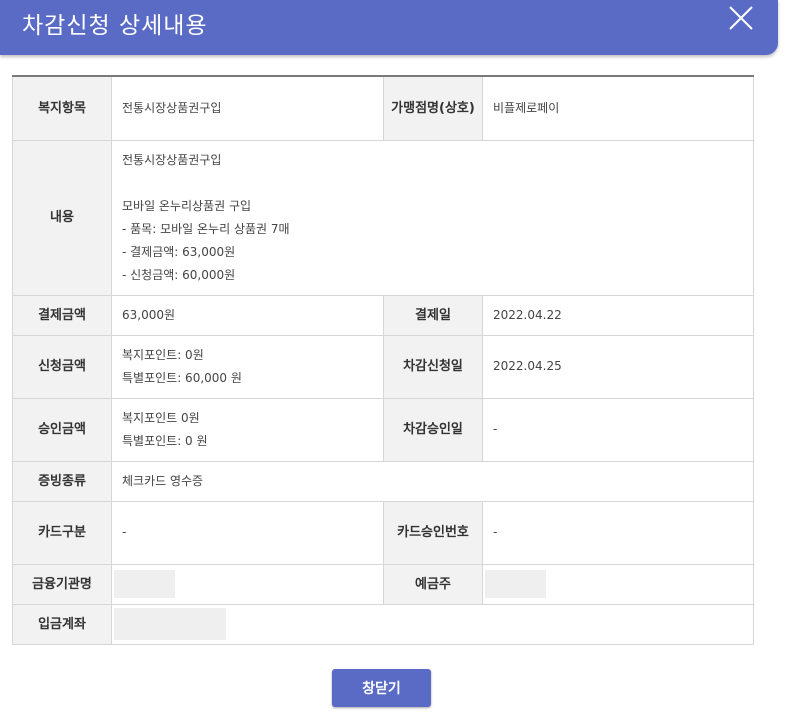 The height and width of the screenshot is (714, 786). I want to click on table-row: 승인금액 복지포인트 0원 특별포인트: 0 원 차감승인일 -, so click(383, 429).